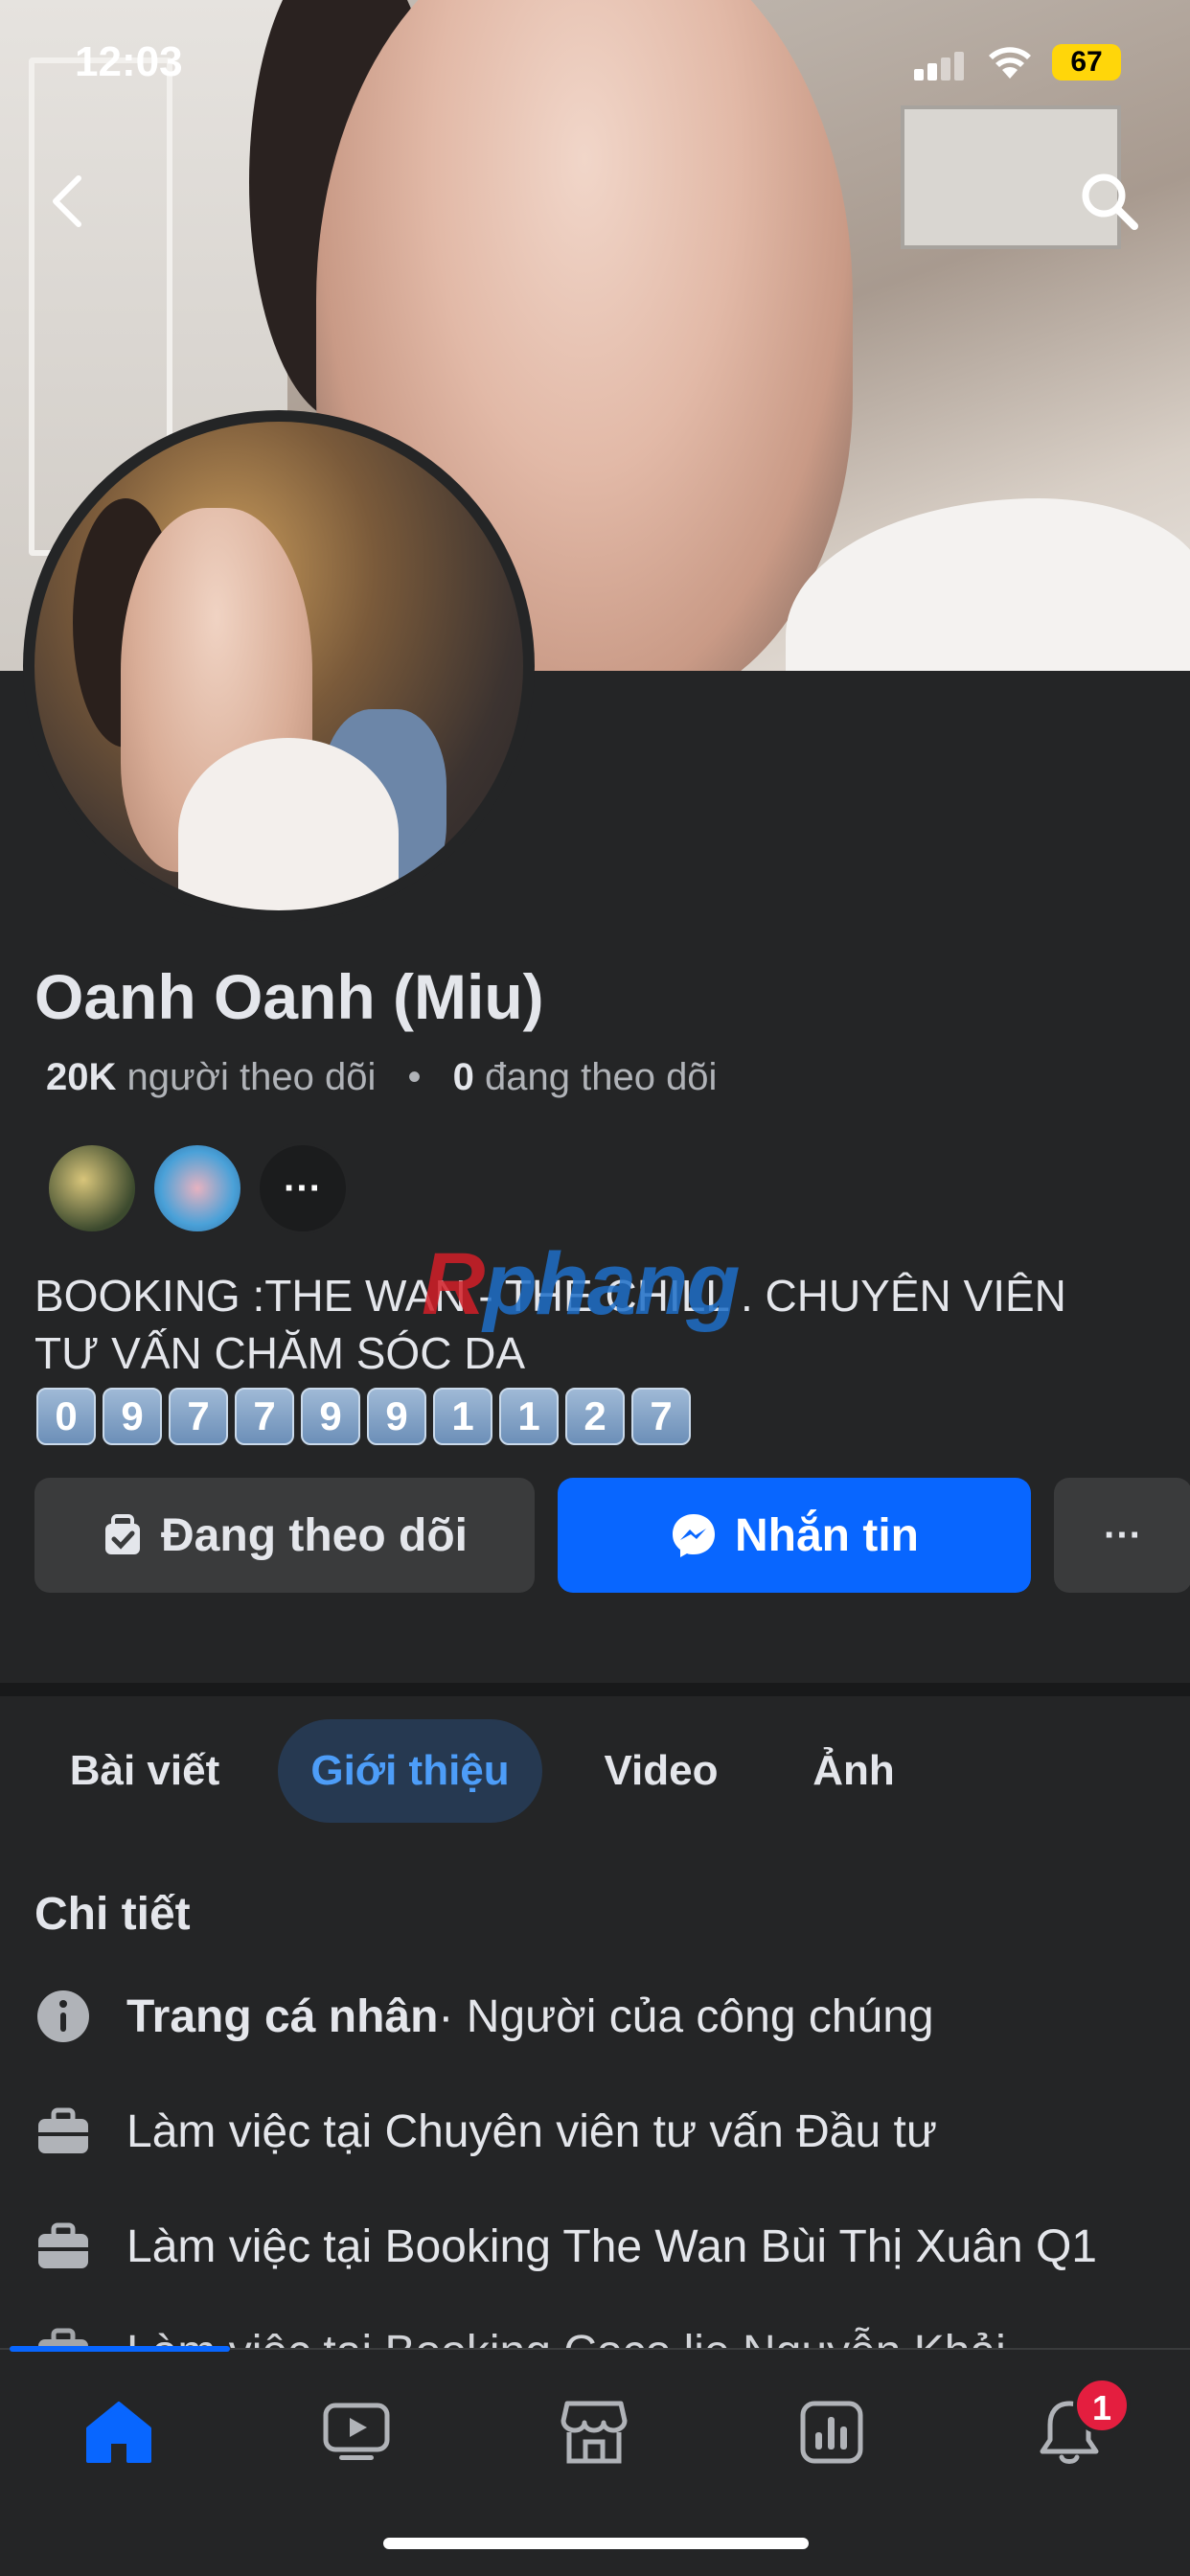 This screenshot has height=2576, width=1190. What do you see at coordinates (464, 1077) in the screenshot?
I see `following-count: 0` at bounding box center [464, 1077].